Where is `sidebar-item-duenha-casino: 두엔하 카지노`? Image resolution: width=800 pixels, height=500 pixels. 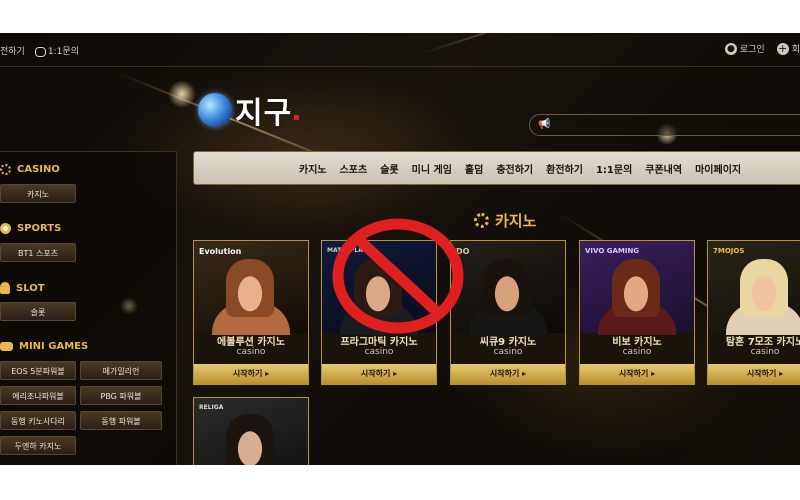
sidebar-item-duenha-casino: 두엔하 카지노 is located at coordinates (38, 445).